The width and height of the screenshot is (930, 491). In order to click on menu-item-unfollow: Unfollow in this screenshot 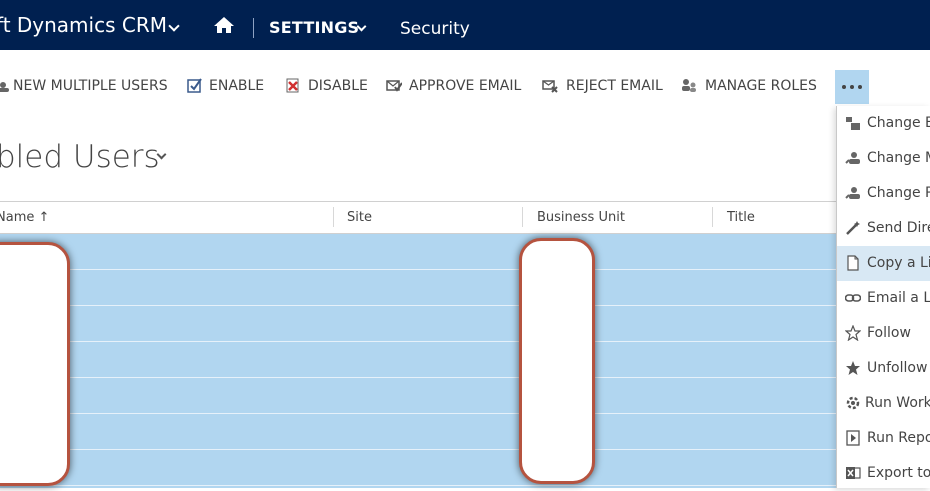, I will do `click(883, 368)`.